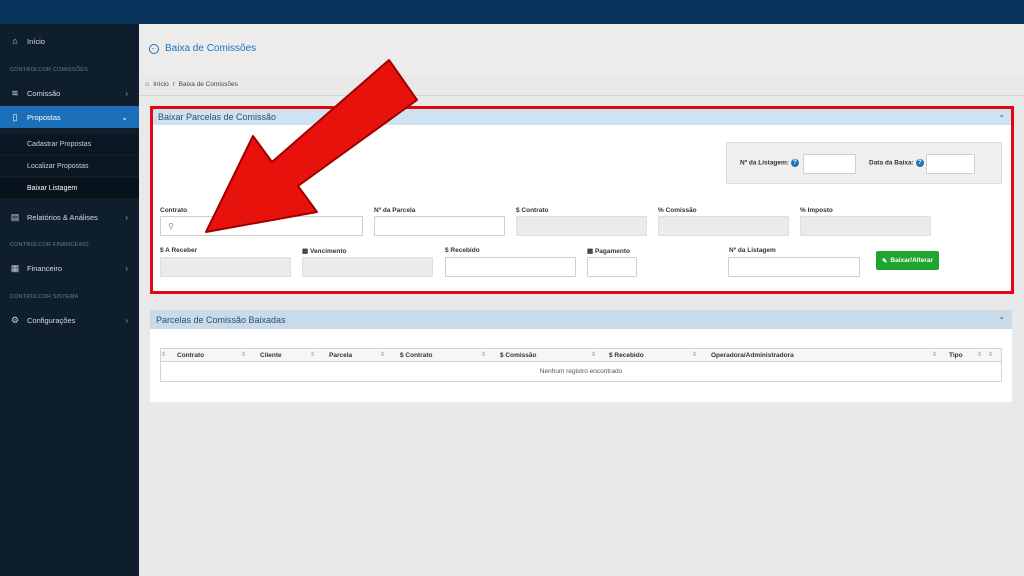 This screenshot has height=576, width=1024. Describe the element at coordinates (58, 166) in the screenshot. I see `sidebar-subitem-label: Localizar Propostas` at that location.